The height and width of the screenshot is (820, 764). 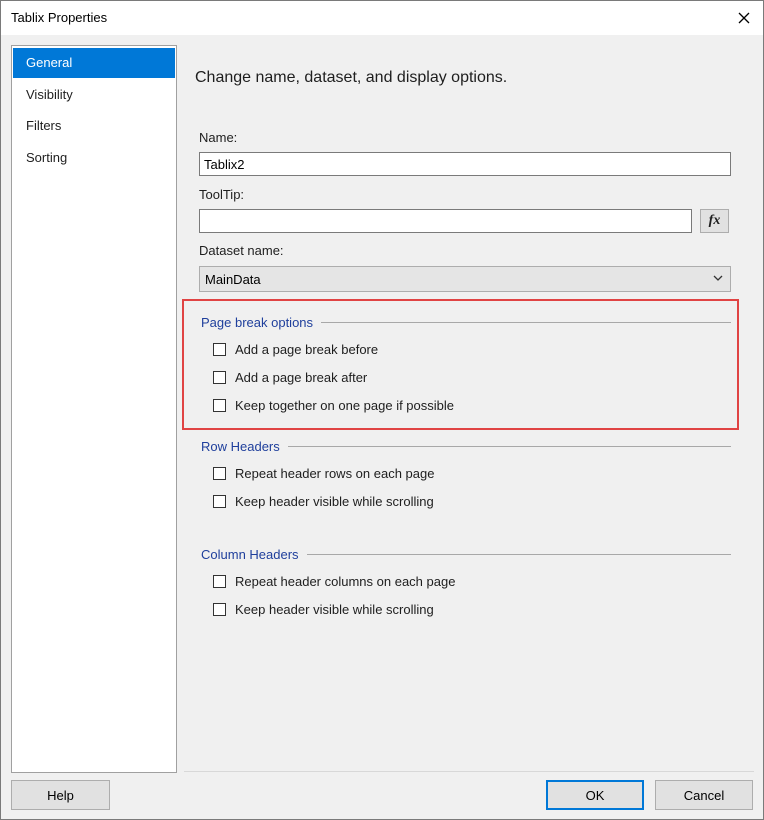 I want to click on fx-icon: fx, so click(x=714, y=220).